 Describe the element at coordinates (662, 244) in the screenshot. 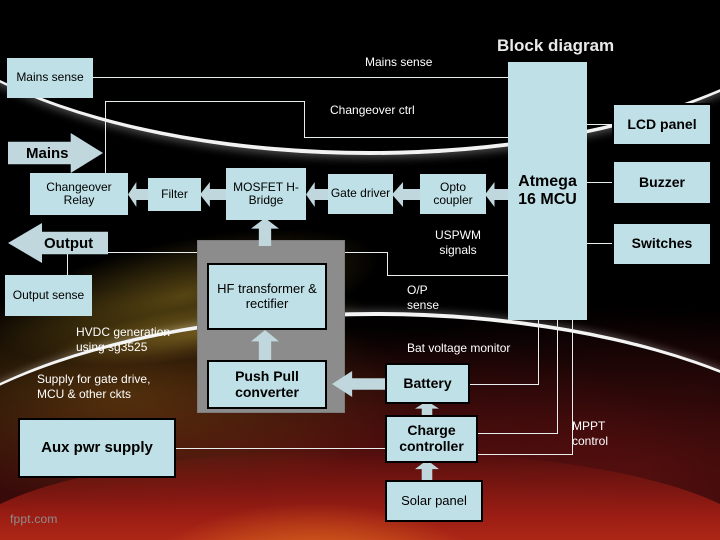

I see `block-switches: Switches` at that location.